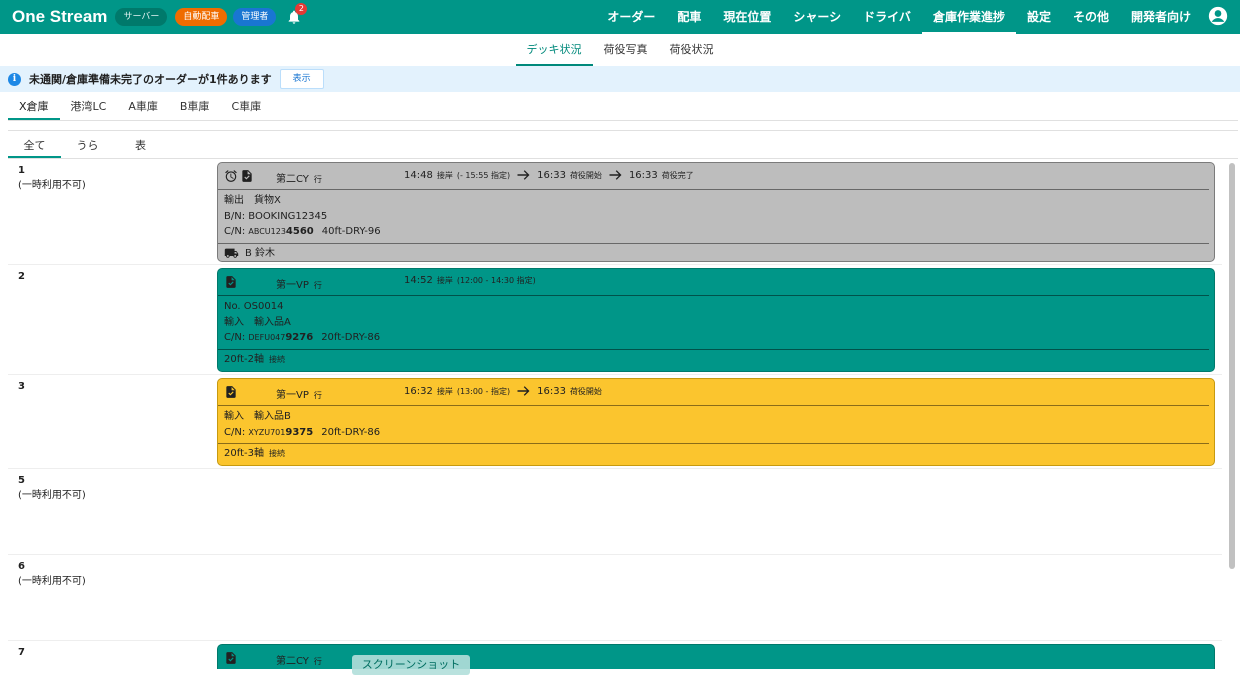 Image resolution: width=1240 pixels, height=675 pixels. What do you see at coordinates (713, 282) in the screenshot?
I see `card-header: 第一VP 行 14:52 接岸 (12:00 - 14:30 指定)` at bounding box center [713, 282].